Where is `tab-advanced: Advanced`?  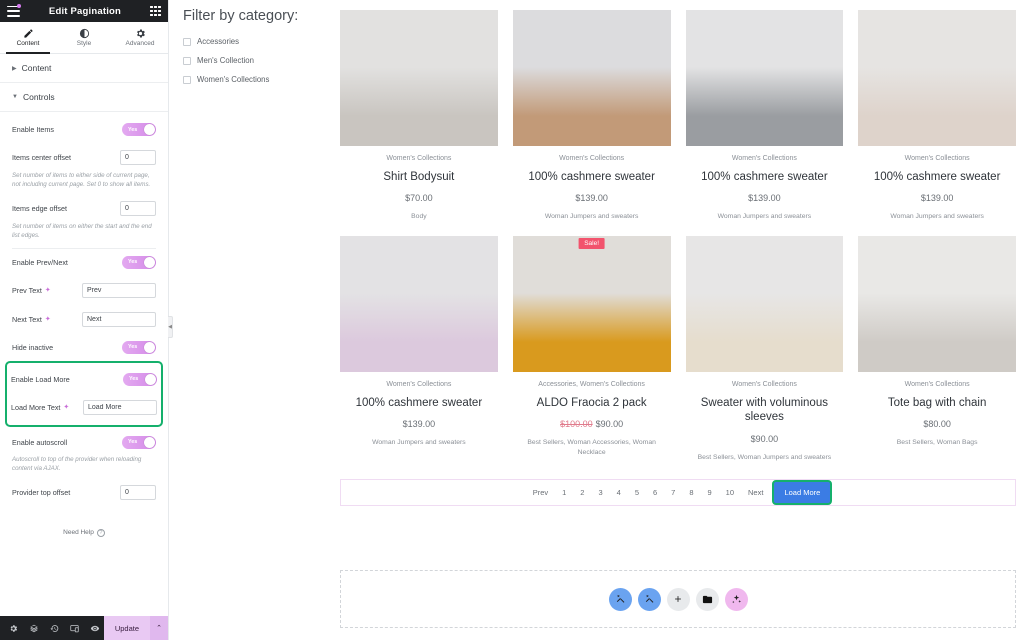 tab-advanced: Advanced is located at coordinates (140, 37).